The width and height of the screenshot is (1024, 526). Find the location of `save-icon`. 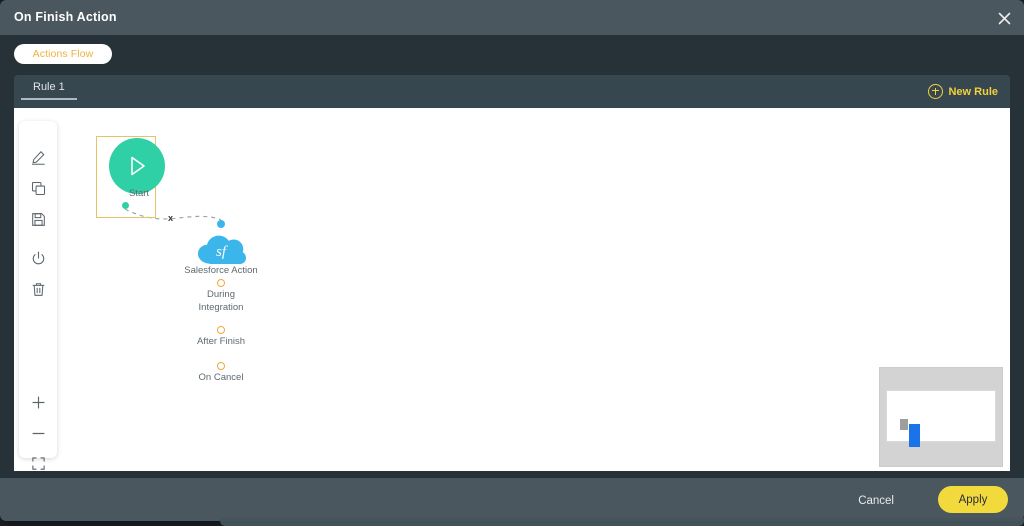

save-icon is located at coordinates (38, 219).